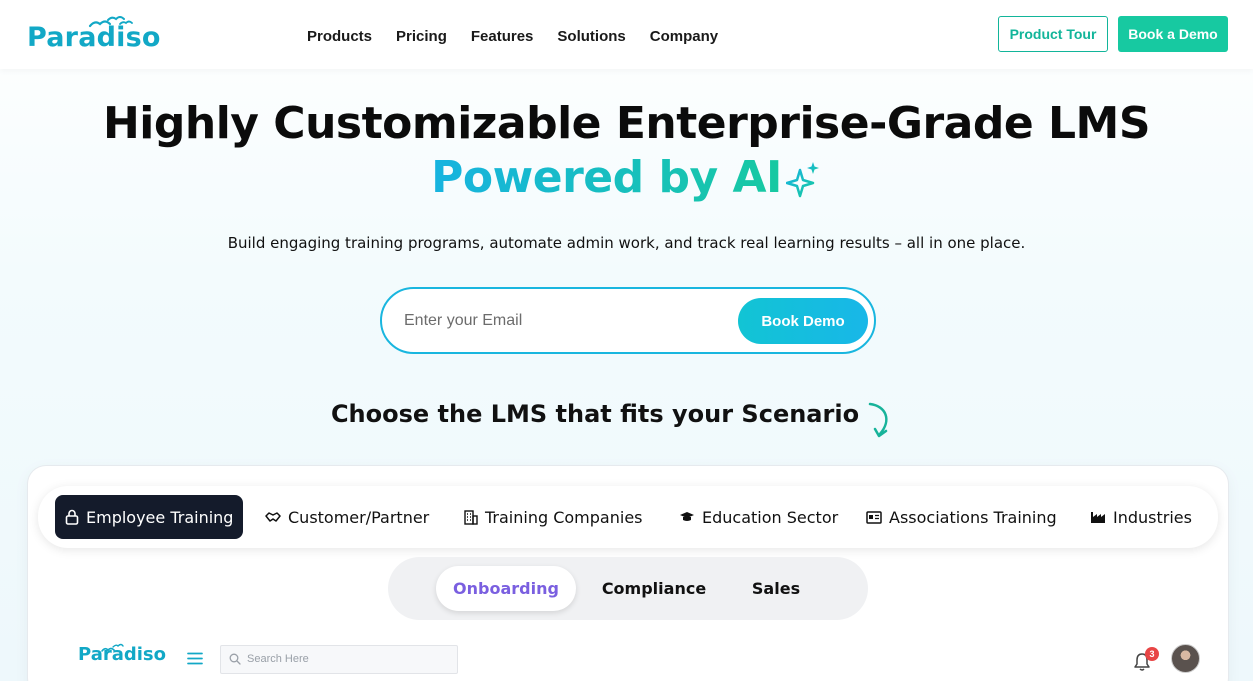  I want to click on factory-icon, so click(1098, 517).